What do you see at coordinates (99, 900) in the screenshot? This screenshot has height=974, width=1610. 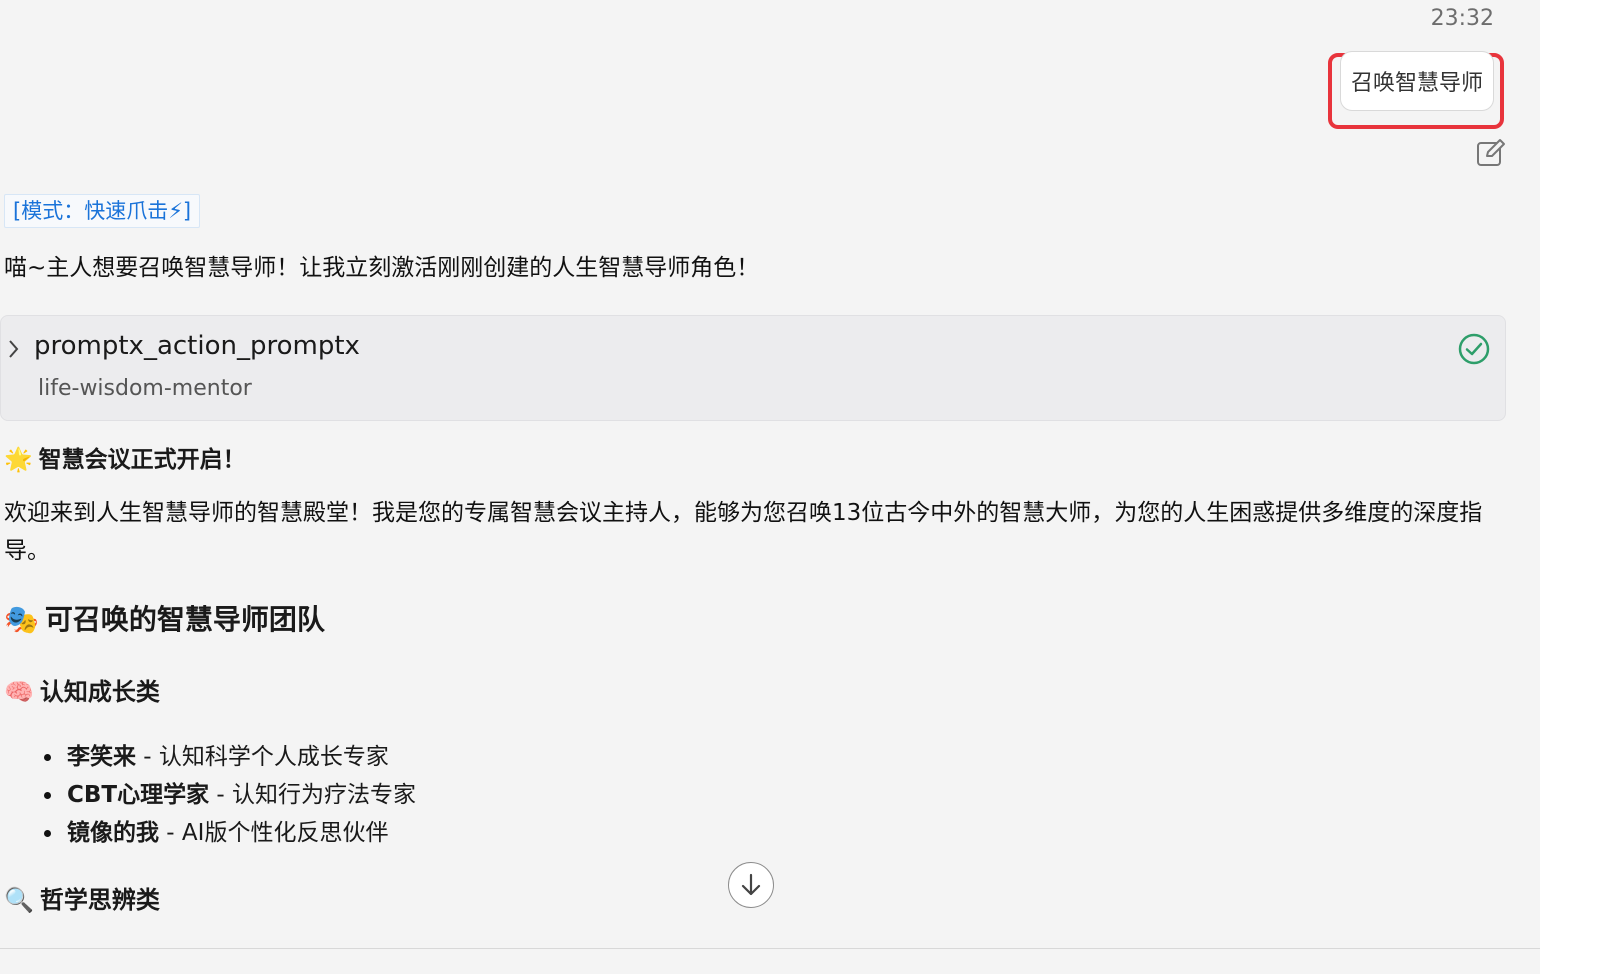 I see `heading-text: 哲学思辨类` at bounding box center [99, 900].